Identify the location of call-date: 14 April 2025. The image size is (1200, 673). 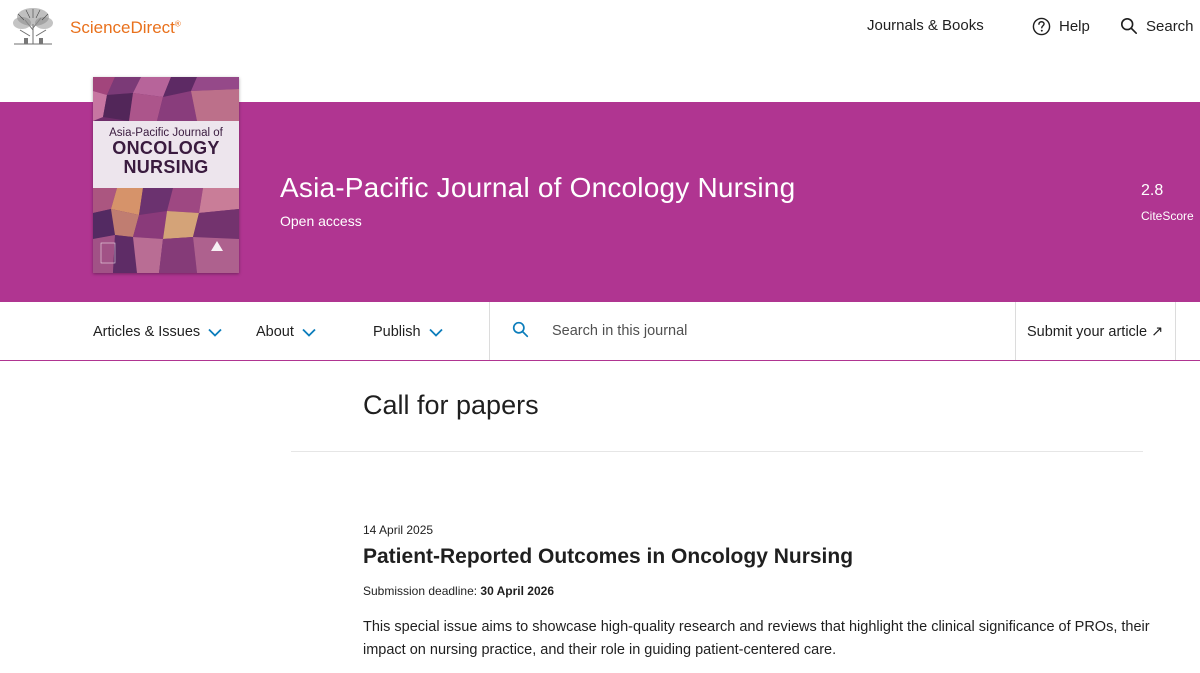
(398, 530).